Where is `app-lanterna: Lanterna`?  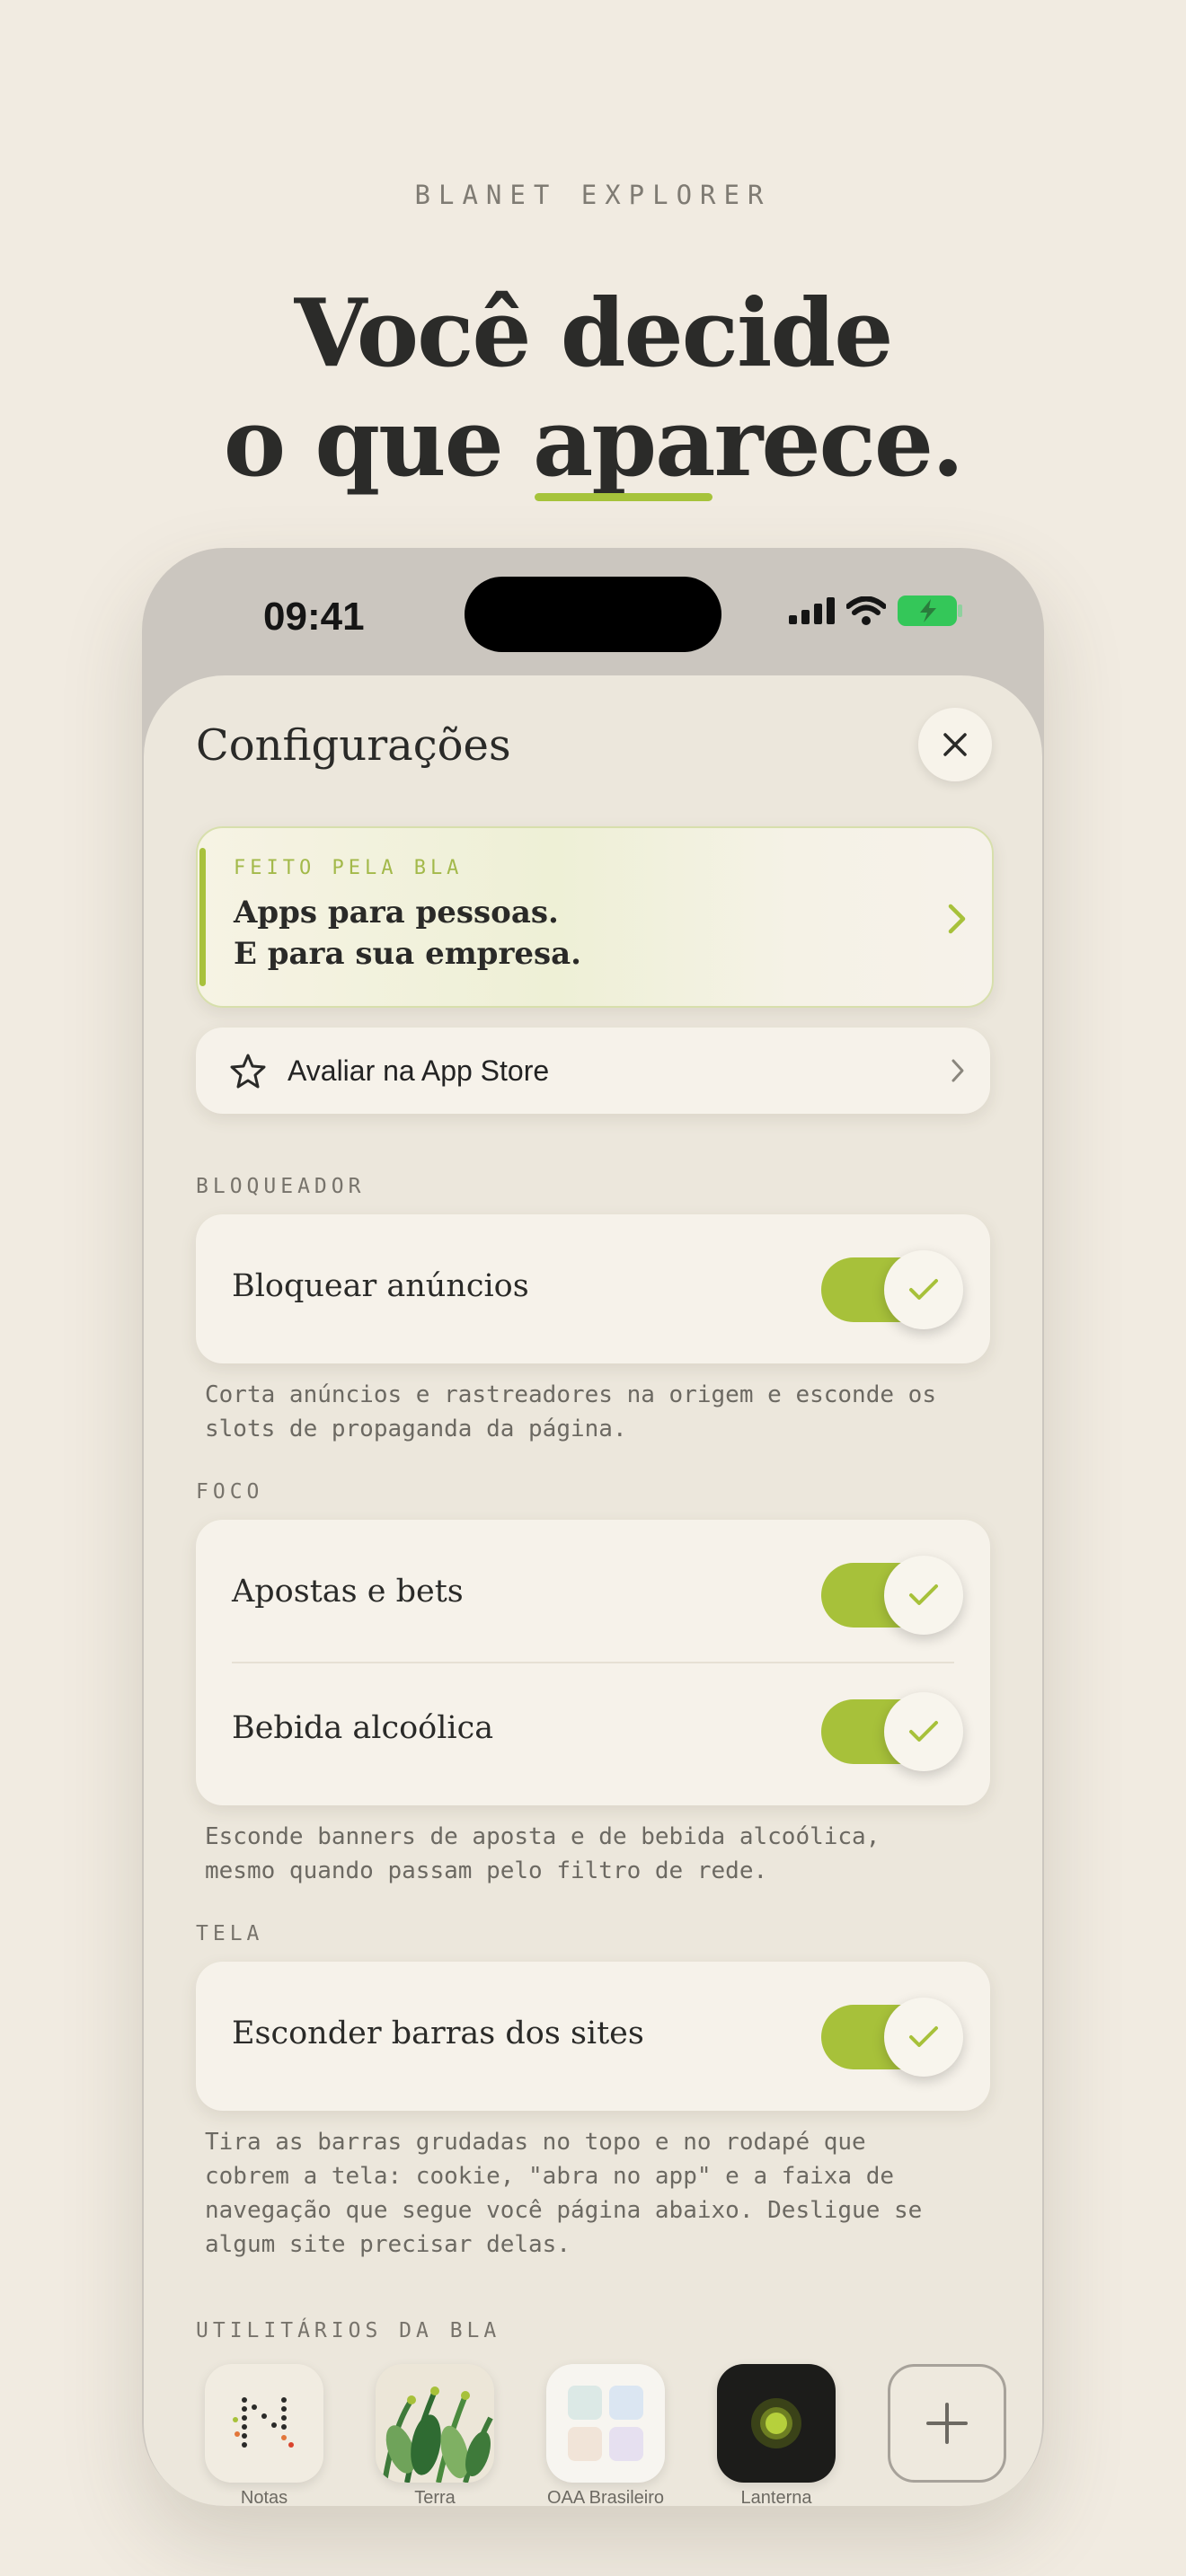 app-lanterna: Lanterna is located at coordinates (776, 2435).